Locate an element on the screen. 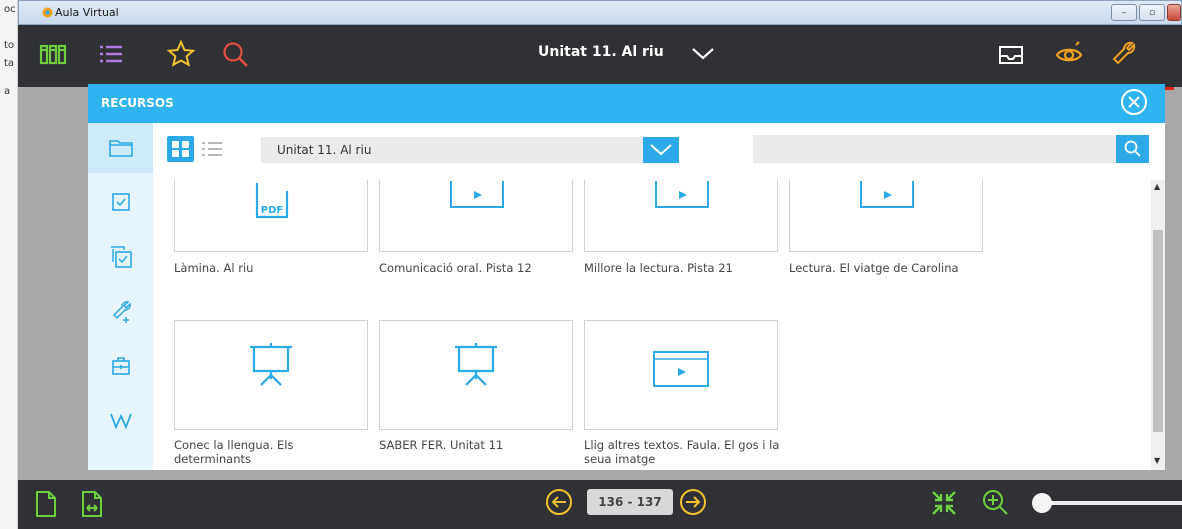 The width and height of the screenshot is (1182, 529). folder-icon is located at coordinates (120, 148).